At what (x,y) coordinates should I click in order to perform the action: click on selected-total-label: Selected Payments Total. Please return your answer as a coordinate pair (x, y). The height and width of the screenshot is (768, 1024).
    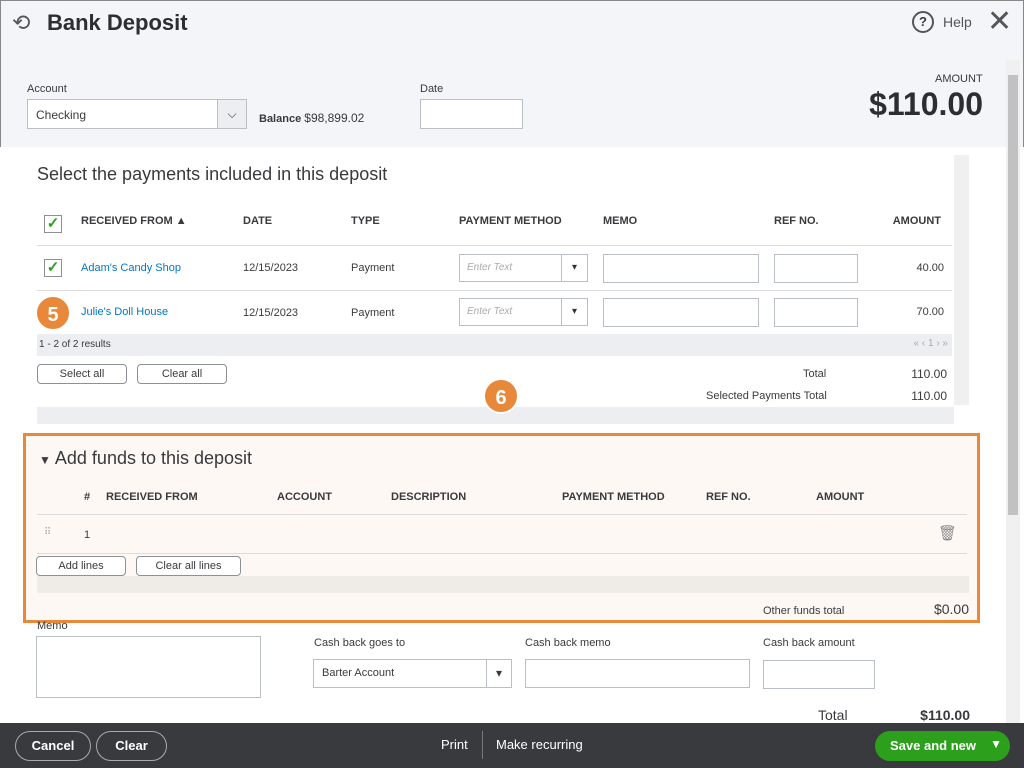
    Looking at the image, I should click on (766, 396).